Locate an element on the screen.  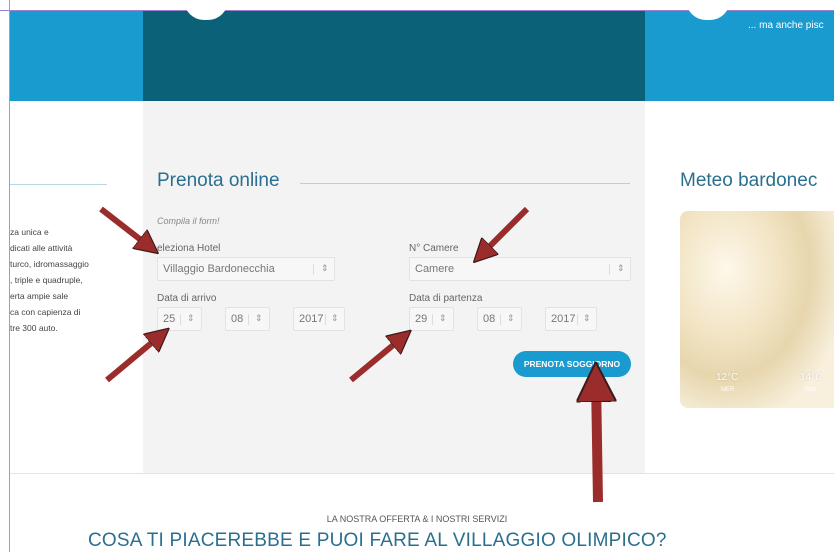
departure-label: Data di partenza is located at coordinates (446, 298).